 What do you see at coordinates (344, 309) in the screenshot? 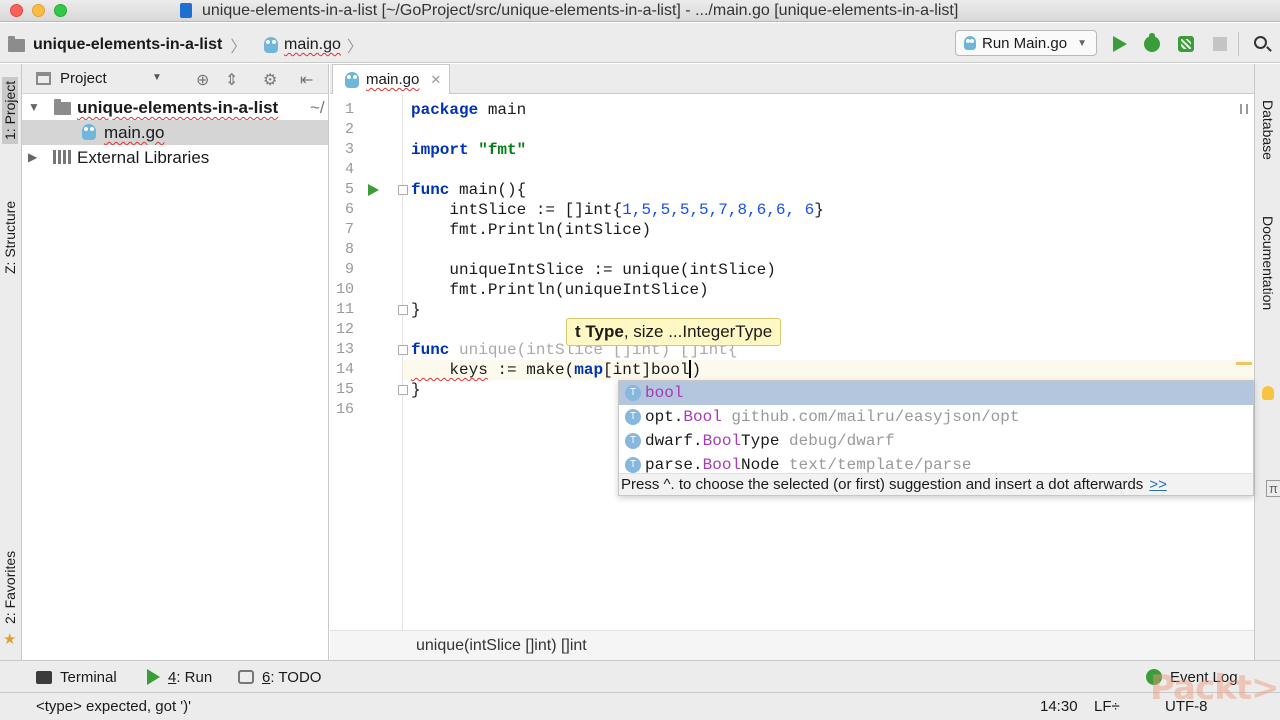
I see `line-number: 11` at bounding box center [344, 309].